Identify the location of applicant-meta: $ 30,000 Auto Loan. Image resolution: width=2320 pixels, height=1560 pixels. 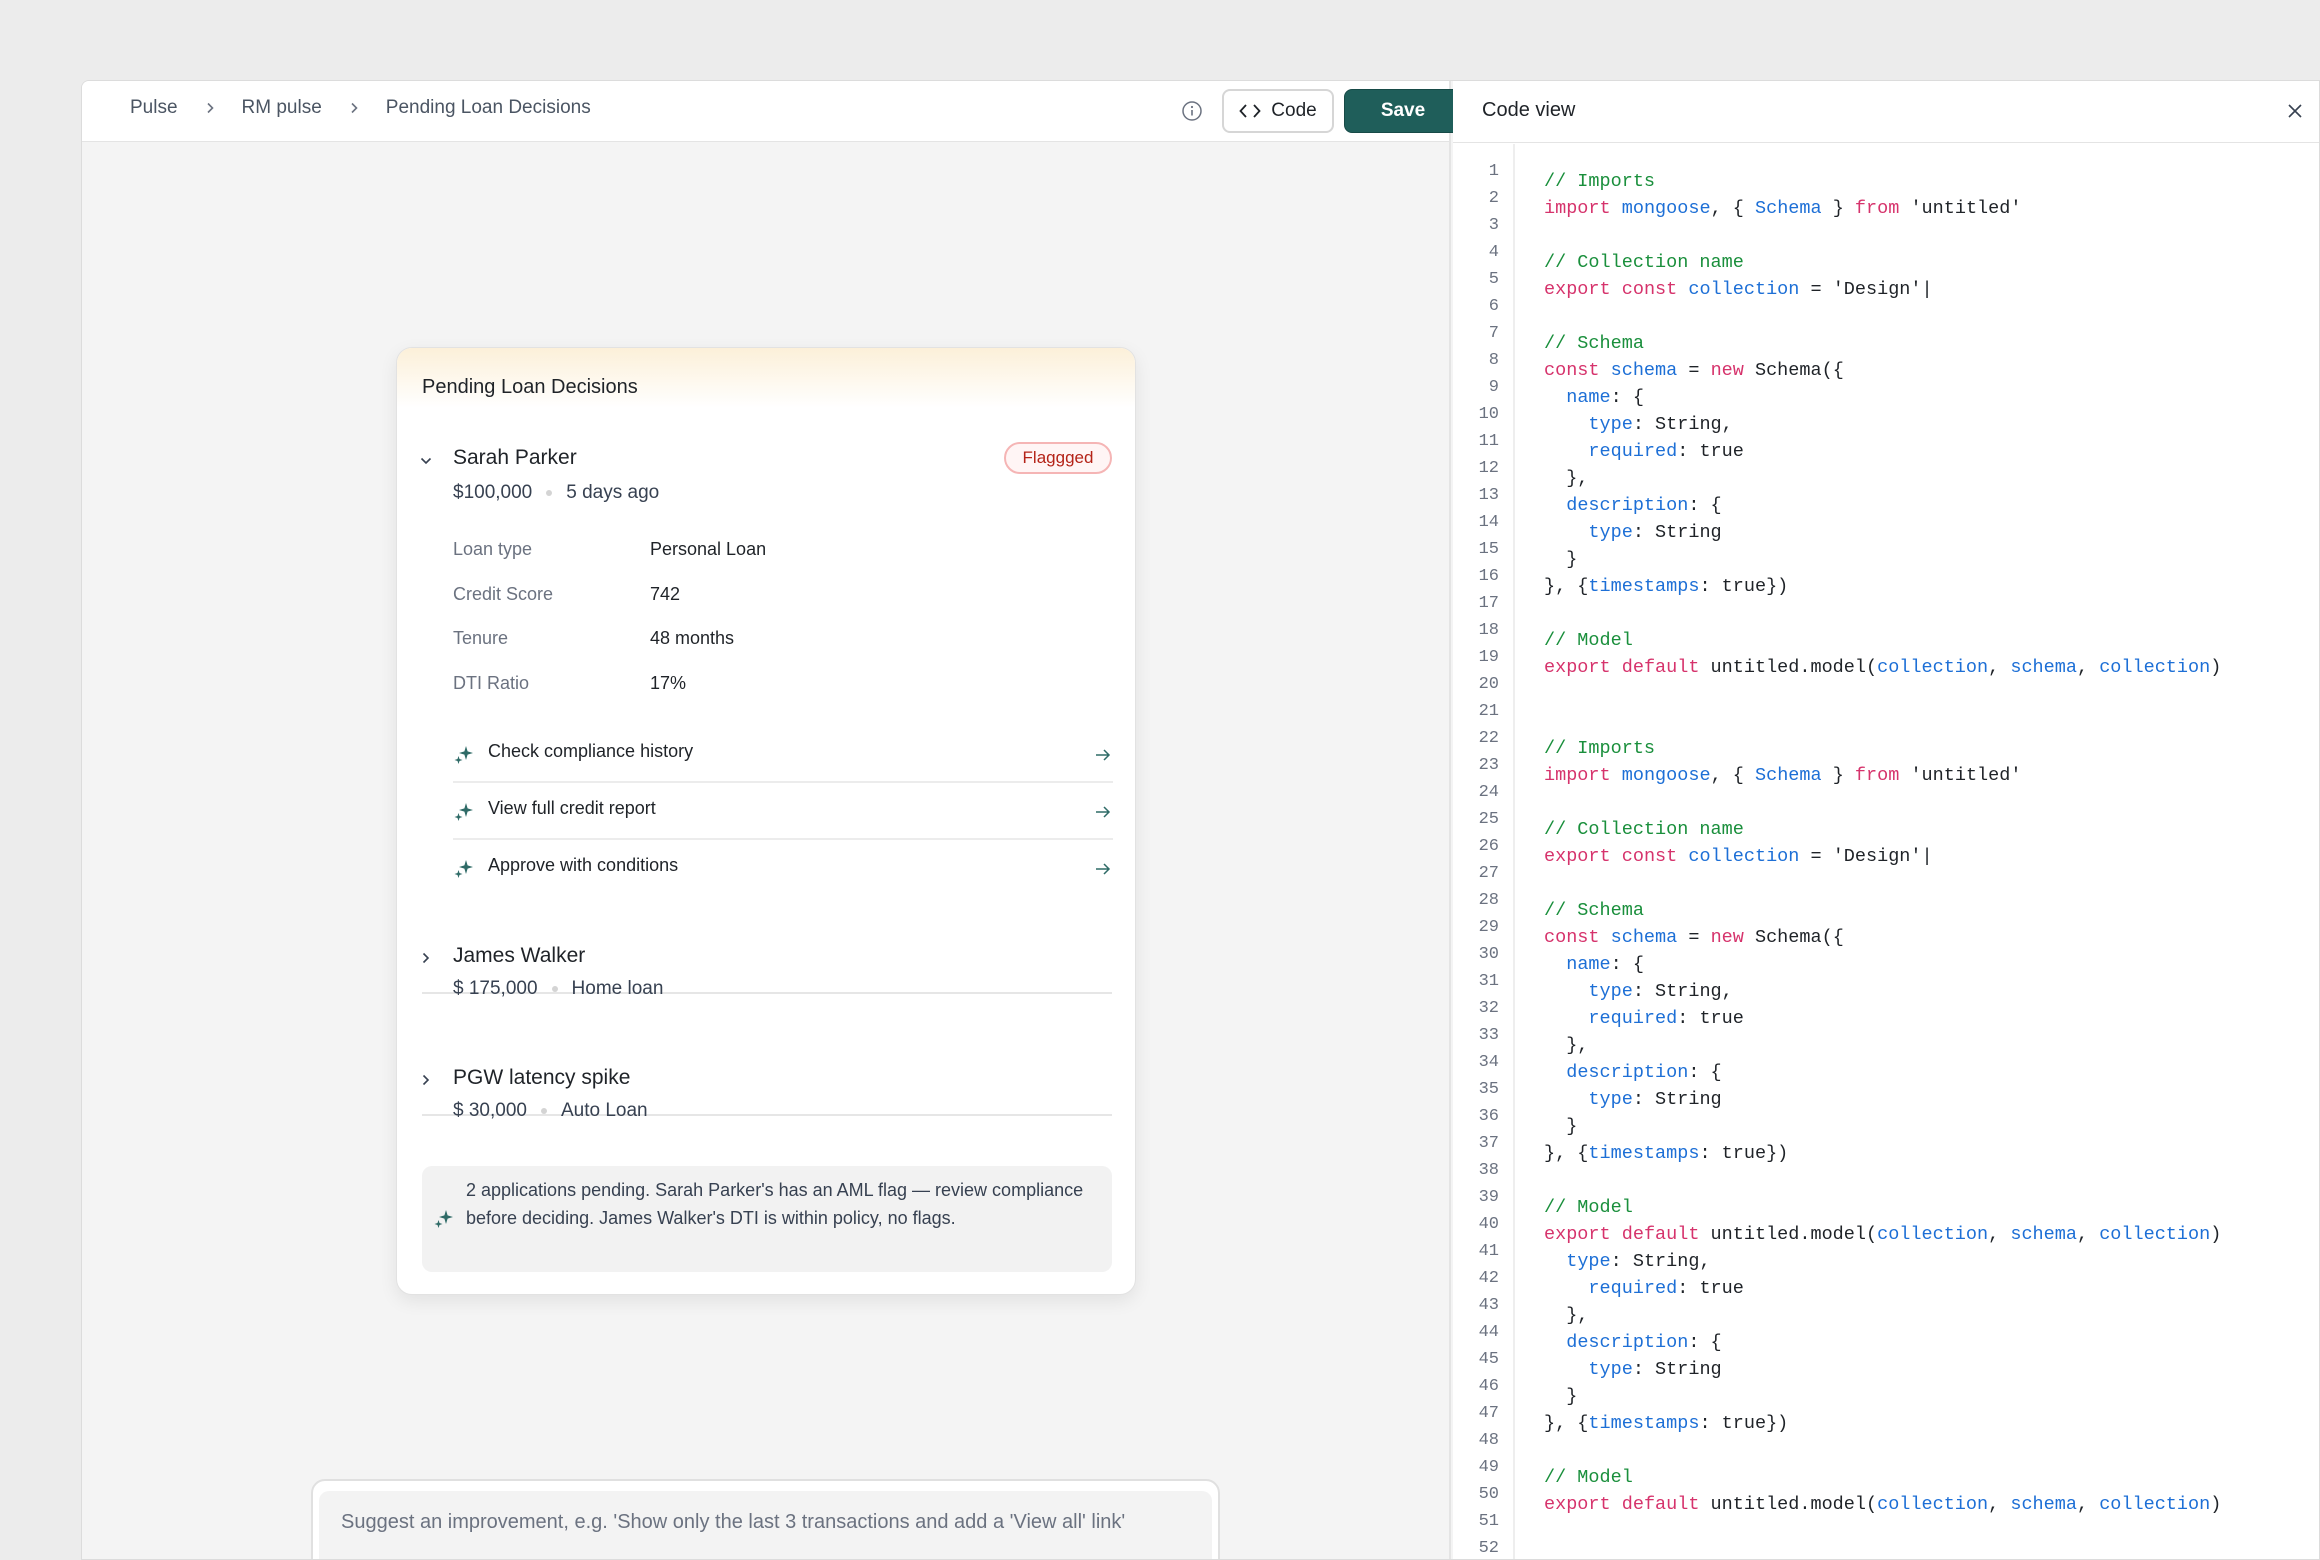
(550, 1111).